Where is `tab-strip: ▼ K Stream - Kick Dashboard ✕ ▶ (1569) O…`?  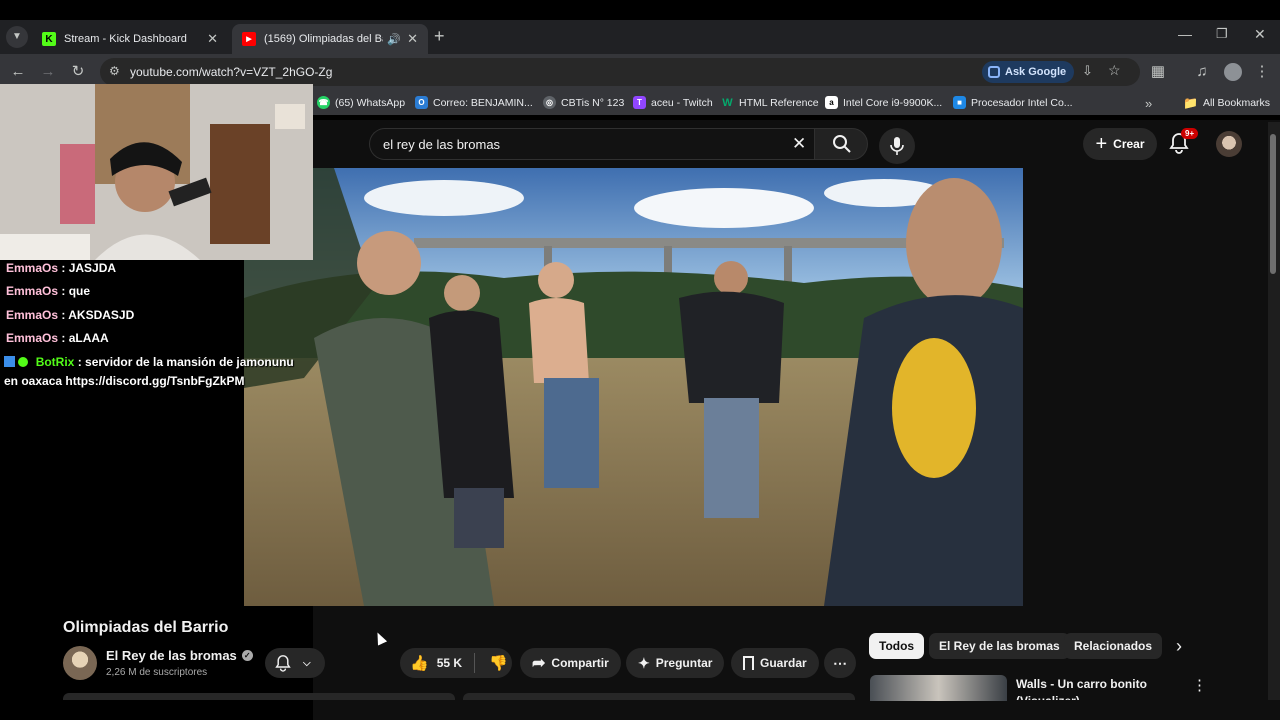 tab-strip: ▼ K Stream - Kick Dashboard ✕ ▶ (1569) O… is located at coordinates (640, 37).